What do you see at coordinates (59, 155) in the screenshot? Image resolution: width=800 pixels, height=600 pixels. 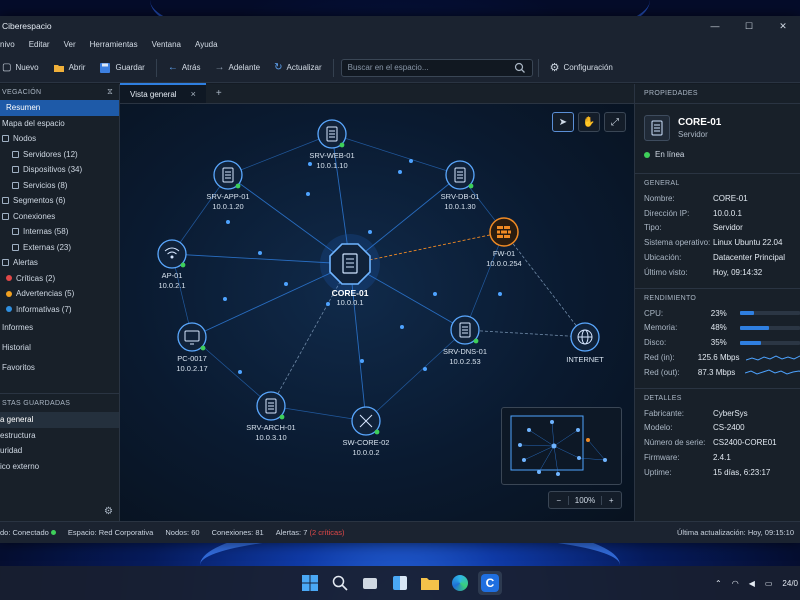 I see `sidebar-item-servers: Servidores (12)` at bounding box center [59, 155].